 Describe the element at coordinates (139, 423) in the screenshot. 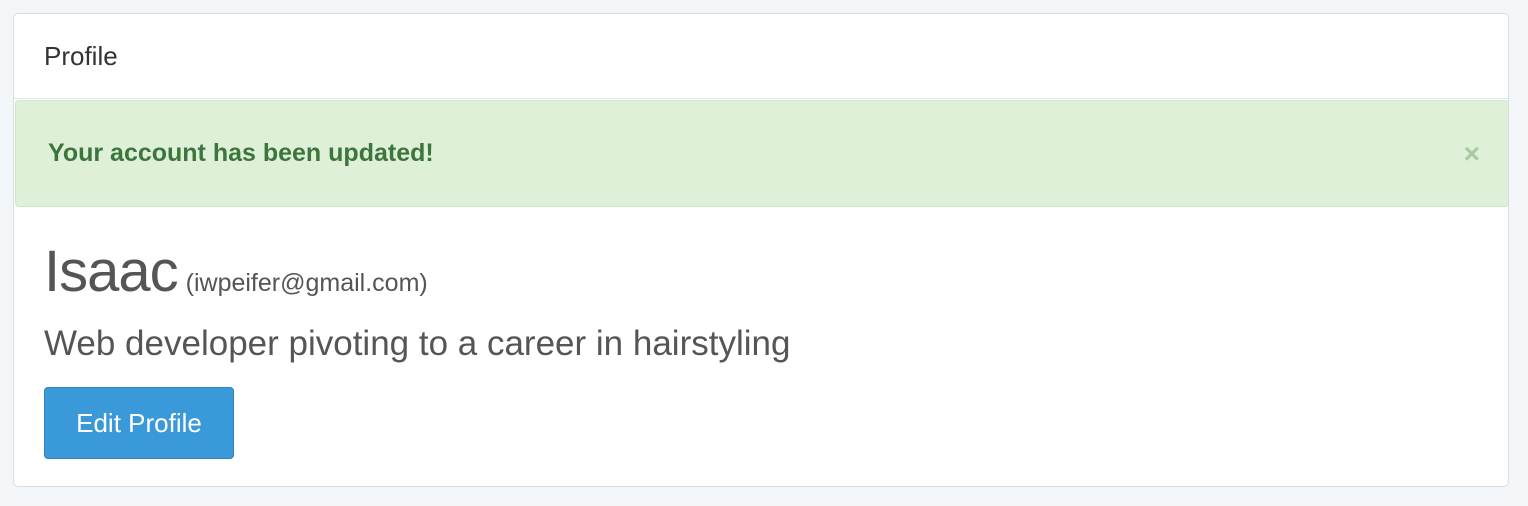

I see `edit-profile-button: Edit Profile` at that location.